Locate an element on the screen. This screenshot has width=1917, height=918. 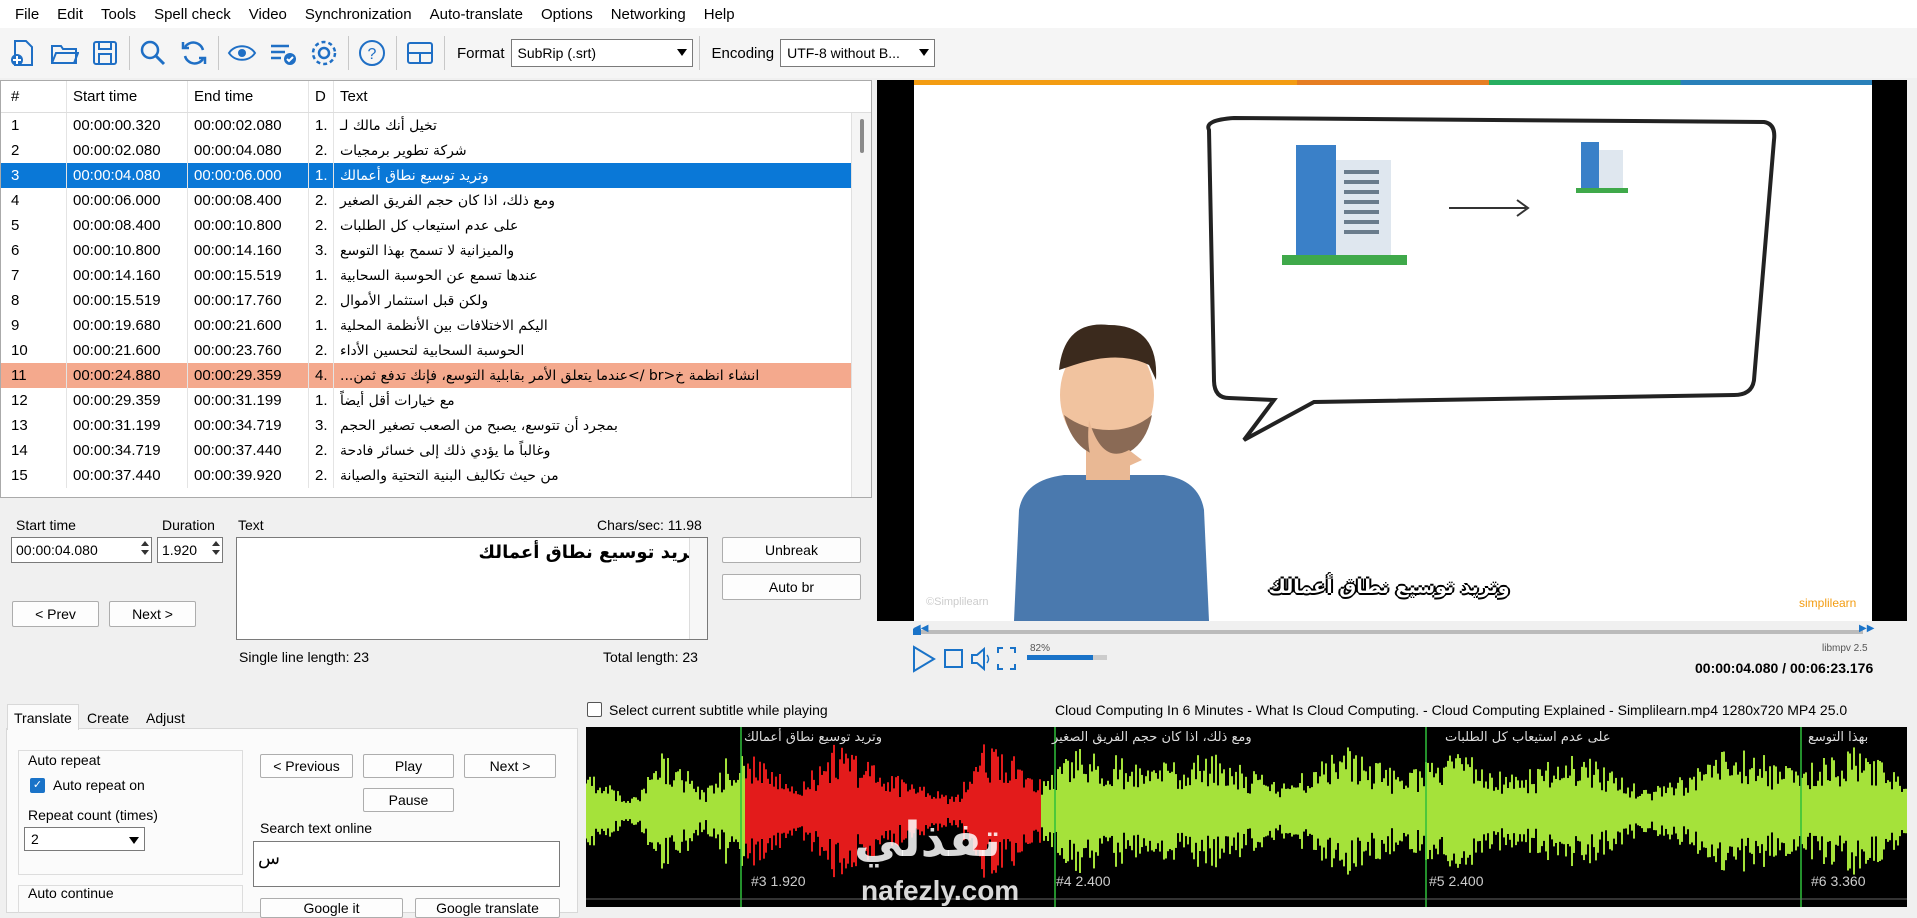
next-button: Next > is located at coordinates (152, 614).